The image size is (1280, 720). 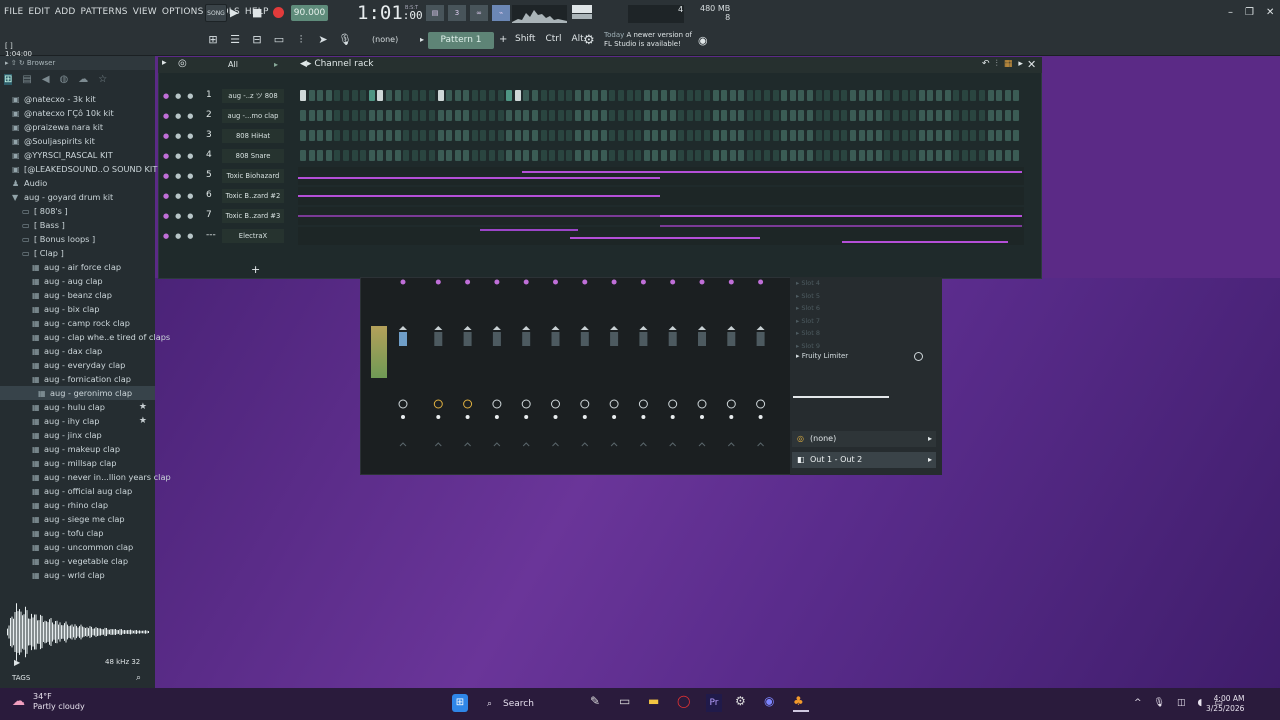 What do you see at coordinates (77, 141) in the screenshot?
I see `browser-item: ▣ @Souljaspirits kit` at bounding box center [77, 141].